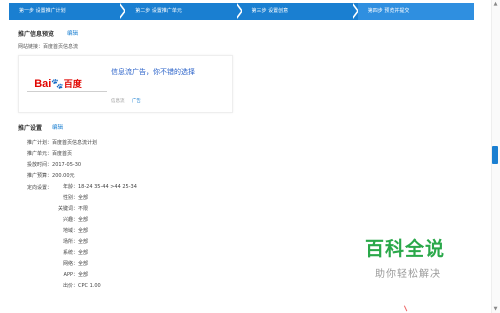 This screenshot has height=313, width=500. What do you see at coordinates (40, 165) in the screenshot?
I see `setting-label: 投放时间：` at bounding box center [40, 165].